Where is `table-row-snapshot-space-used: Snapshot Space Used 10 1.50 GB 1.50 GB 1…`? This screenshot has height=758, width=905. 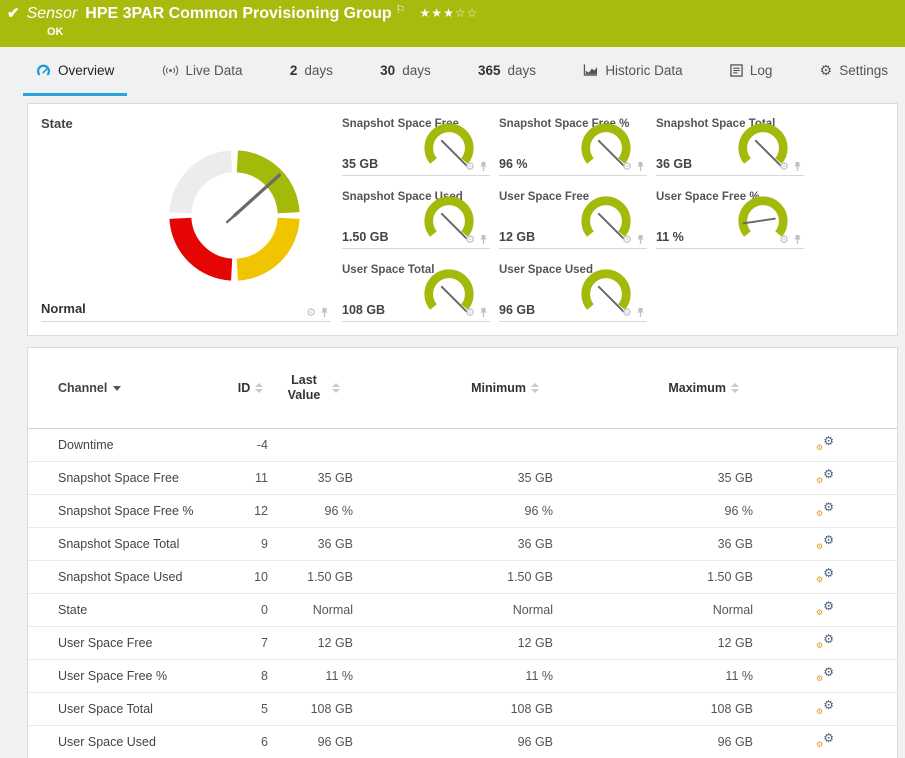
table-row-snapshot-space-used: Snapshot Space Used 10 1.50 GB 1.50 GB 1… is located at coordinates (462, 577).